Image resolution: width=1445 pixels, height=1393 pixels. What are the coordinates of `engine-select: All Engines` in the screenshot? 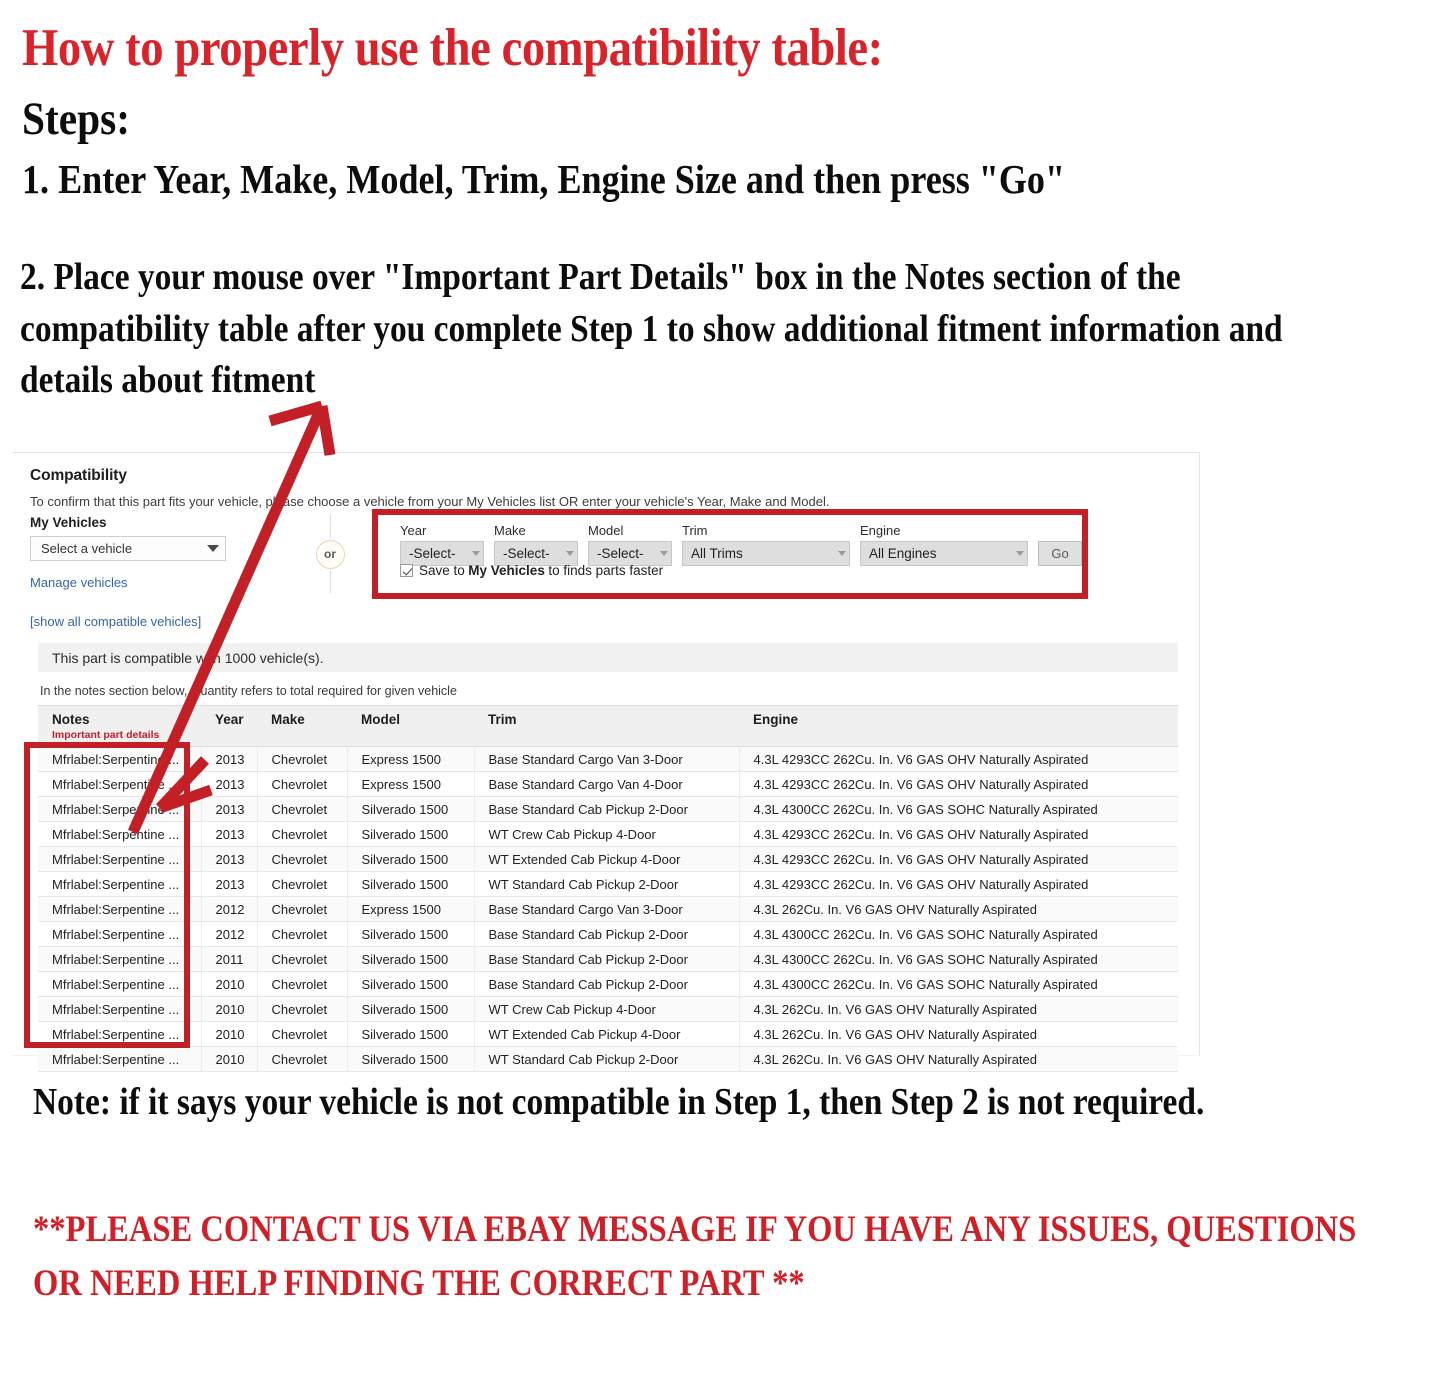 It's located at (944, 553).